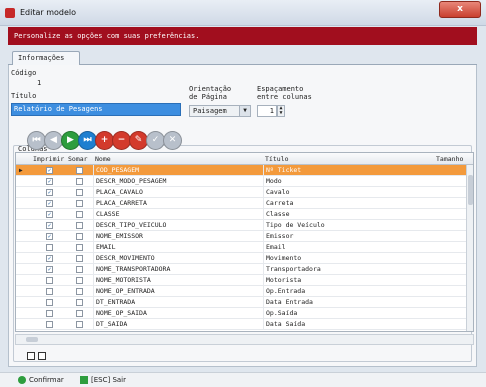 Image resolution: width=486 pixels, height=387 pixels. I want to click on table-row: DT_ENTRADA Data Entrada, so click(241, 302).